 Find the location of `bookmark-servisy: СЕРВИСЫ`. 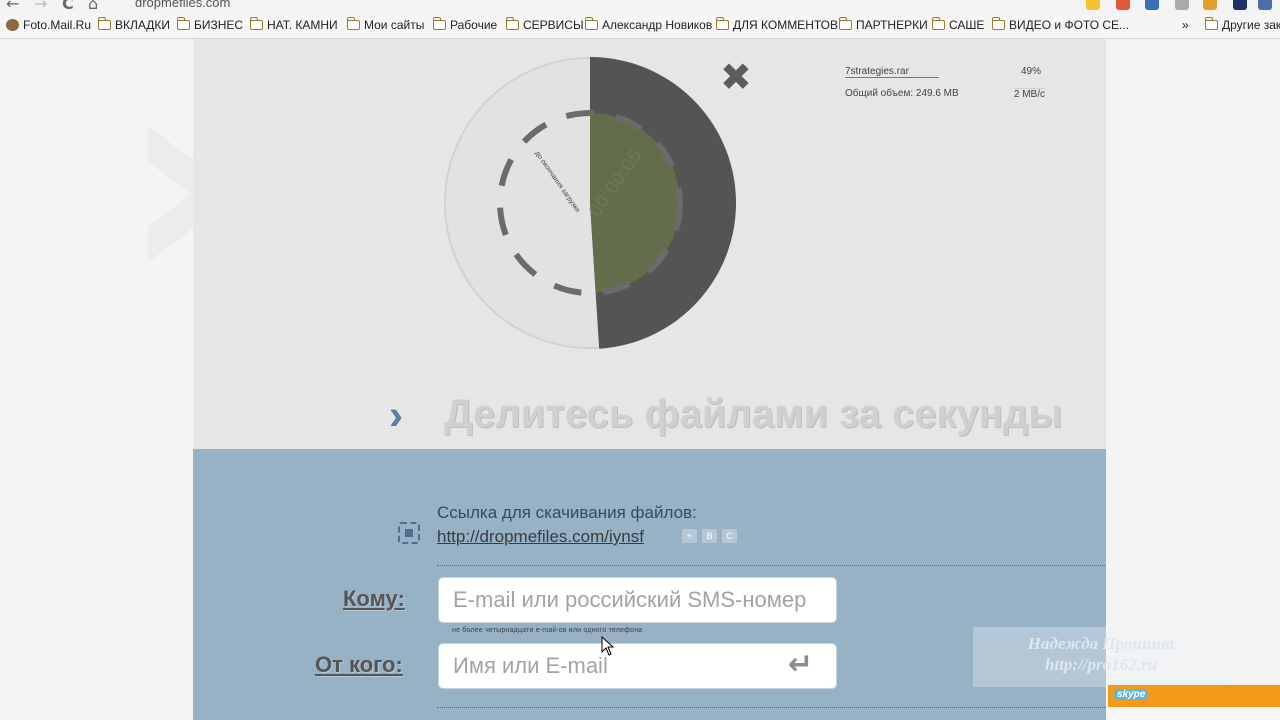

bookmark-servisy: СЕРВИСЫ is located at coordinates (545, 24).